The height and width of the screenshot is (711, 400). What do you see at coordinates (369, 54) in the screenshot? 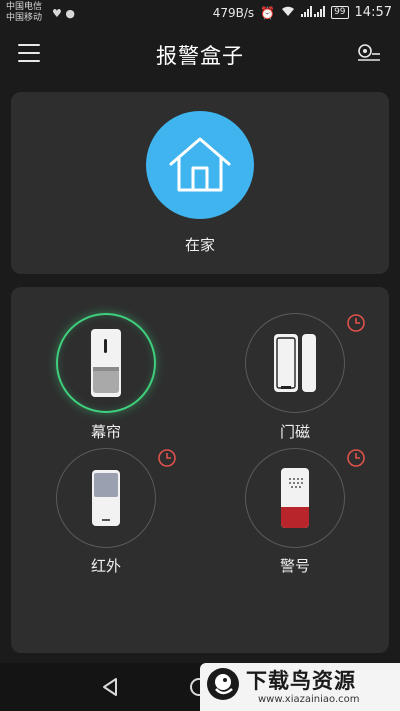
I see `camera-icon` at bounding box center [369, 54].